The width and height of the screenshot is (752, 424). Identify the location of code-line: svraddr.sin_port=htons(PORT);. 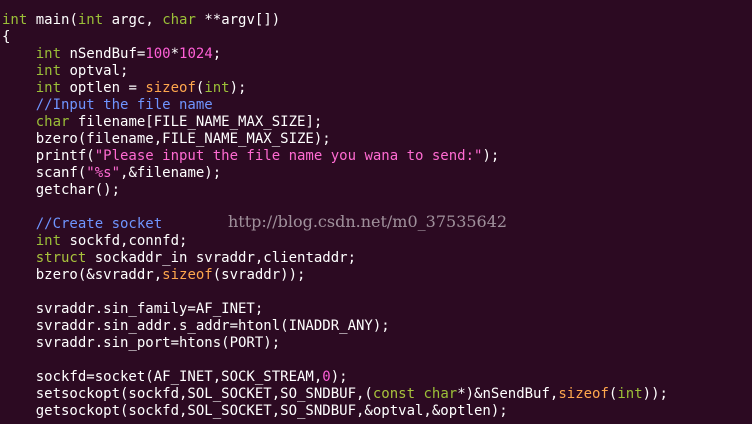
(335, 343).